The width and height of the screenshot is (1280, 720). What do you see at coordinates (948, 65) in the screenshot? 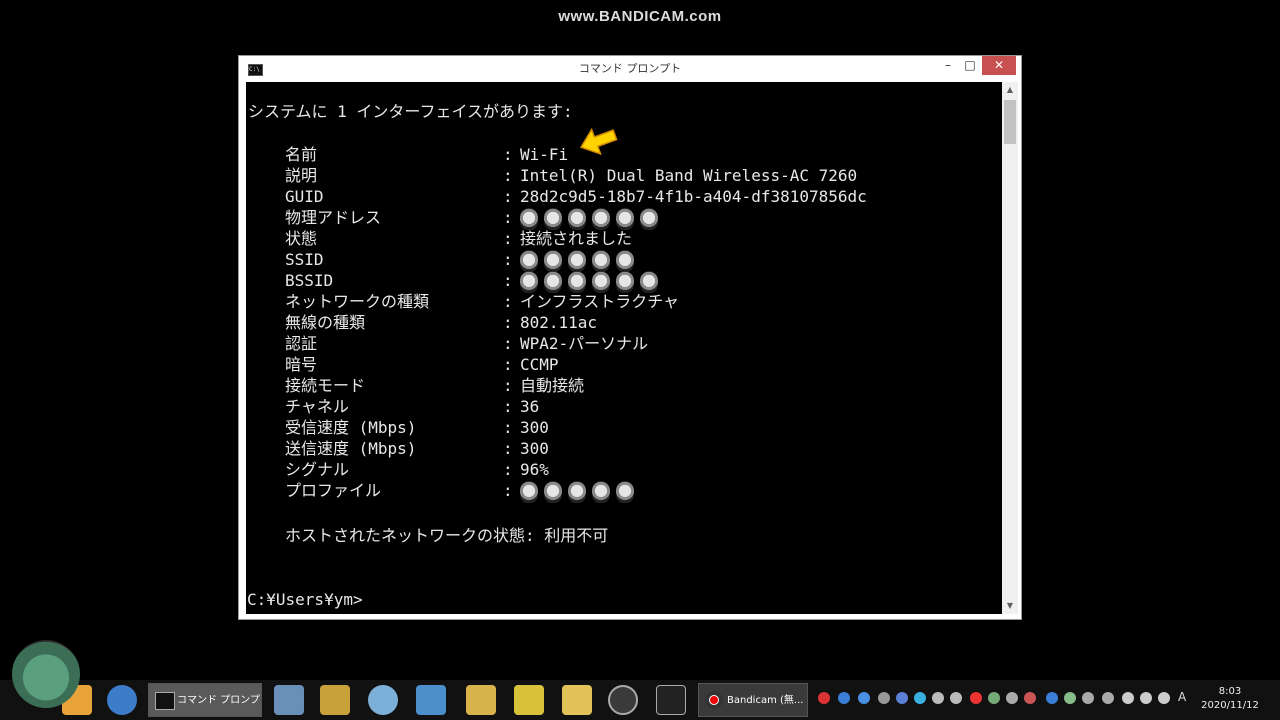
I see `minimize-button: –` at bounding box center [948, 65].